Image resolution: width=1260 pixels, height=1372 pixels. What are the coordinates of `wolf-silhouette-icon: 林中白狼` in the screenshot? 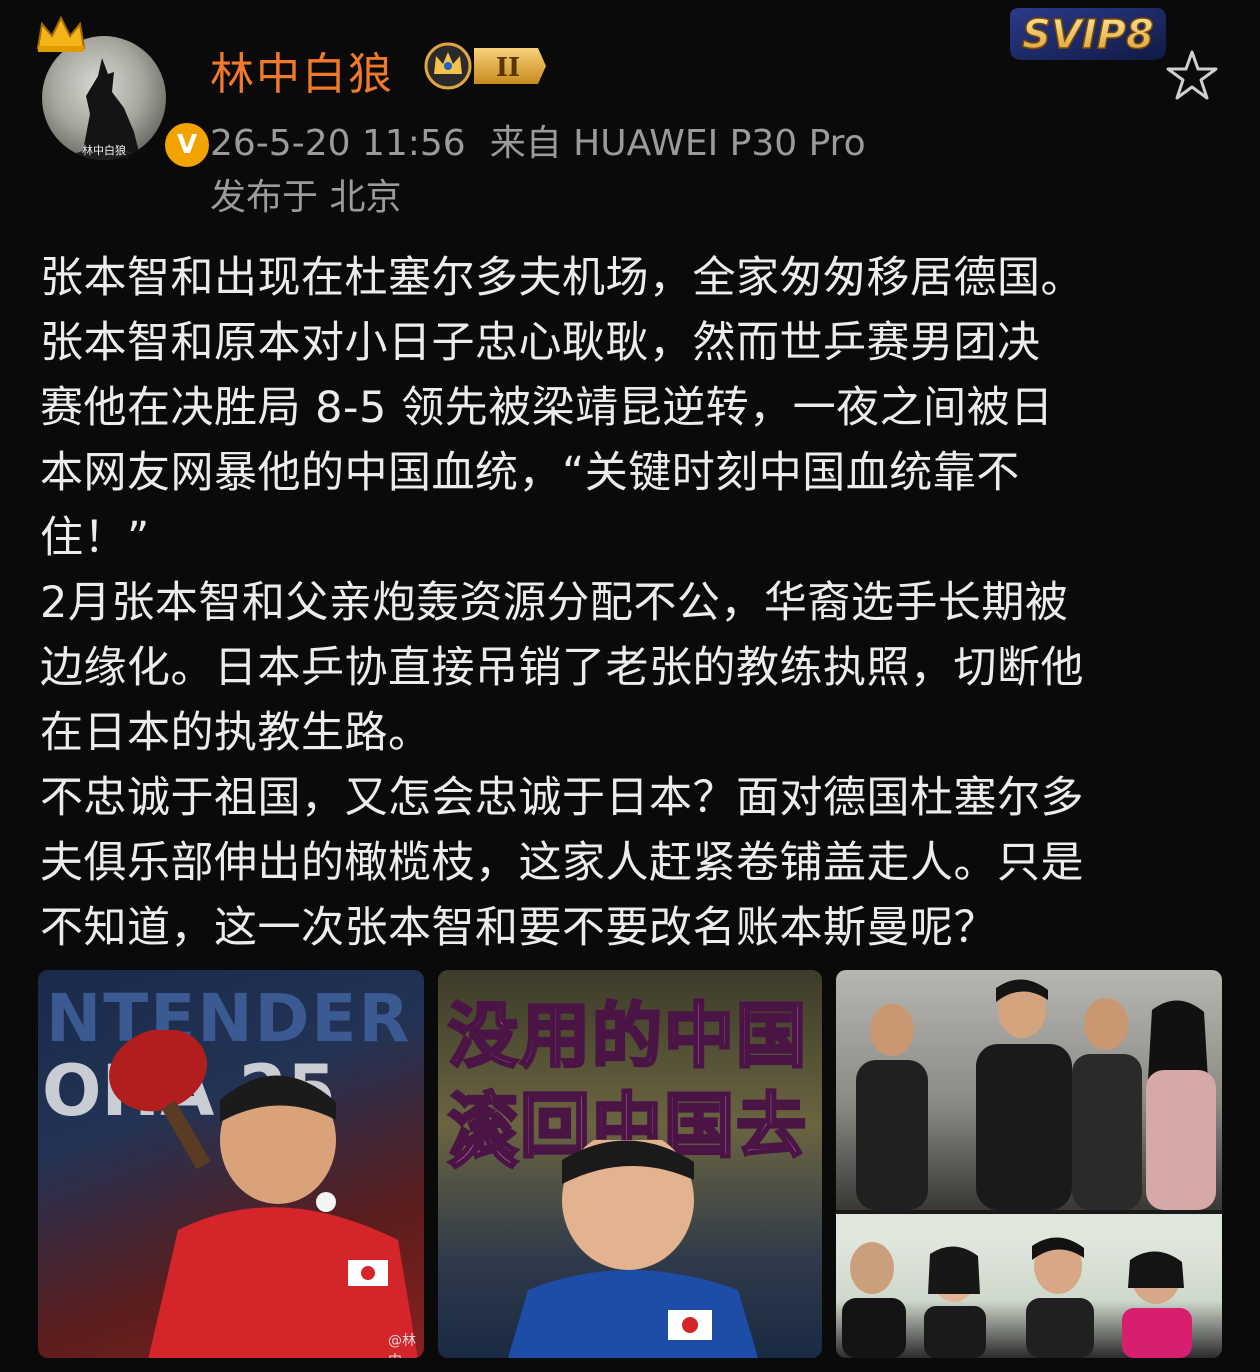 It's located at (107, 109).